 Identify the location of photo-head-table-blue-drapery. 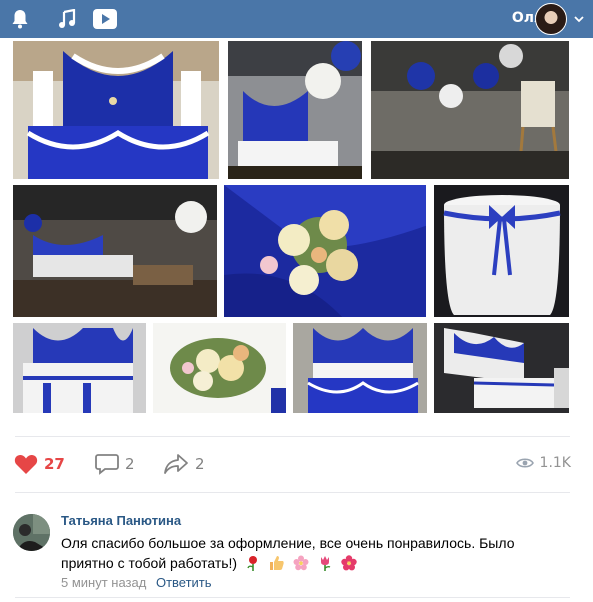
(116, 110).